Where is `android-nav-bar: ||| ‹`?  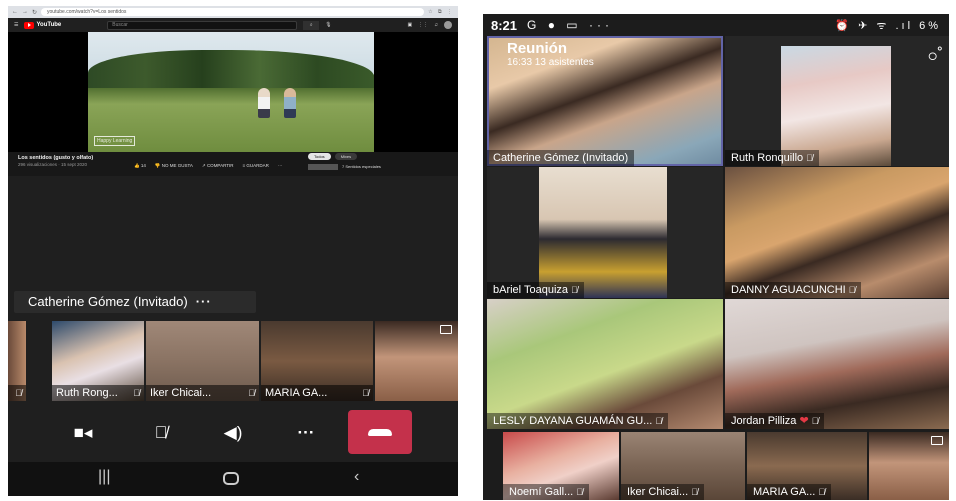
android-nav-bar: ||| ‹ is located at coordinates (233, 479).